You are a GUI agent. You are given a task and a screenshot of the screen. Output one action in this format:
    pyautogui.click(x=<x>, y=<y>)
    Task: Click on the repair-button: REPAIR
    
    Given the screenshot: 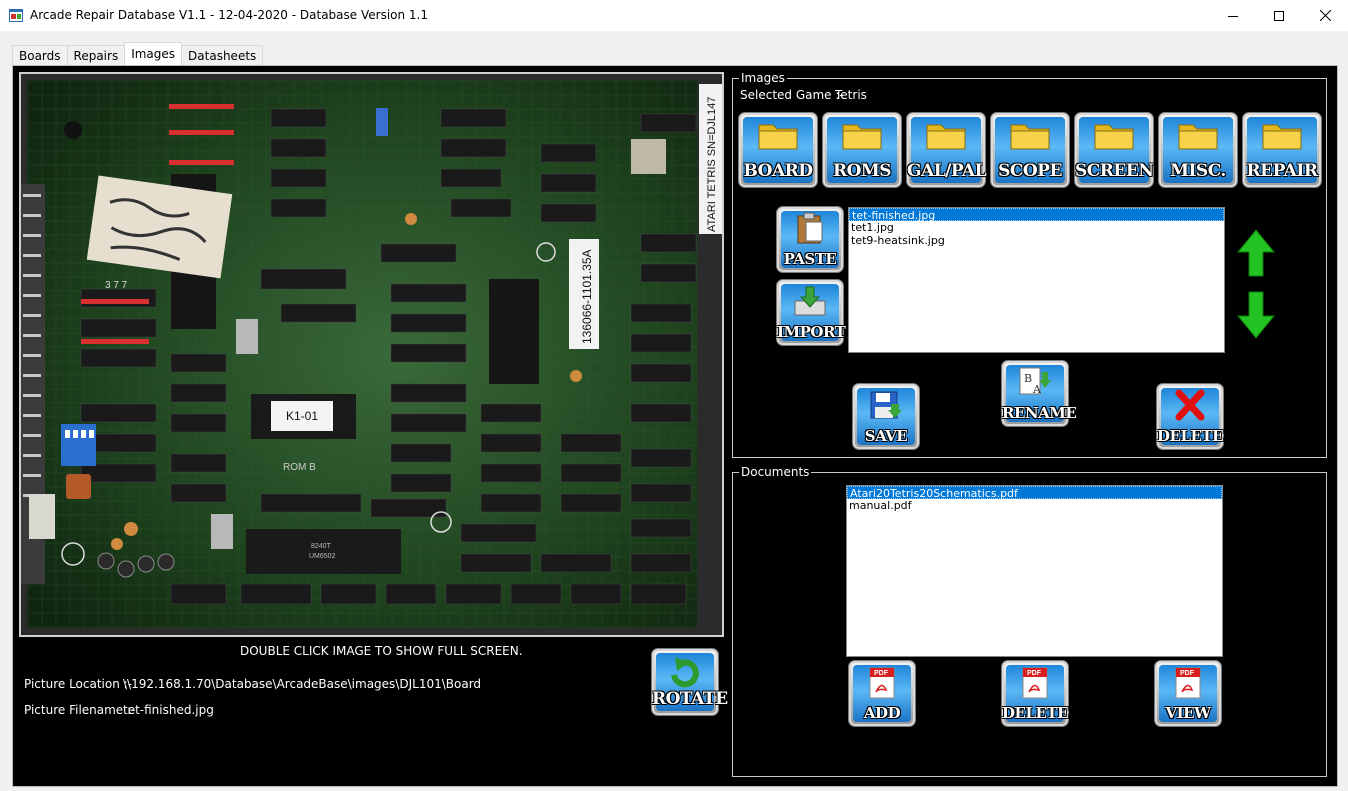 What is the action you would take?
    pyautogui.click(x=1282, y=150)
    